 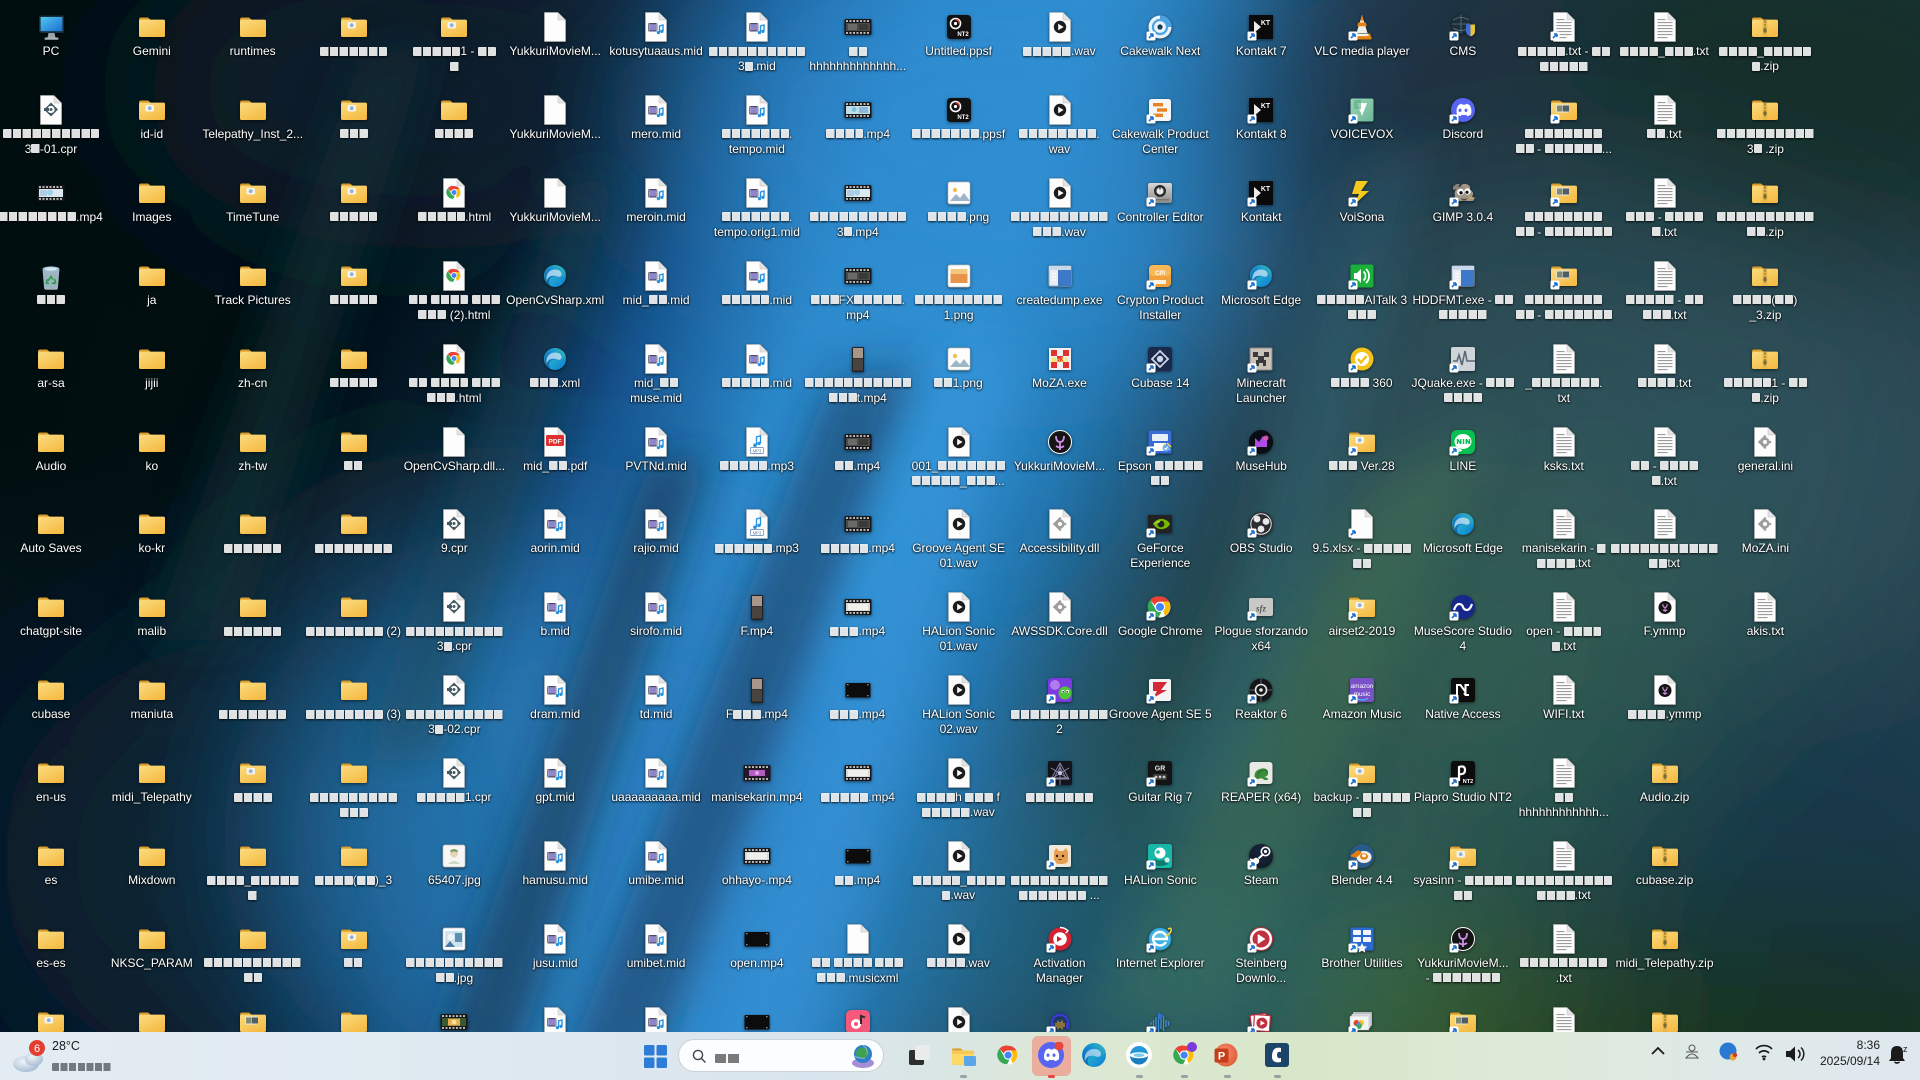 What do you see at coordinates (1221, 1057) in the screenshot?
I see `svg-text: P` at bounding box center [1221, 1057].